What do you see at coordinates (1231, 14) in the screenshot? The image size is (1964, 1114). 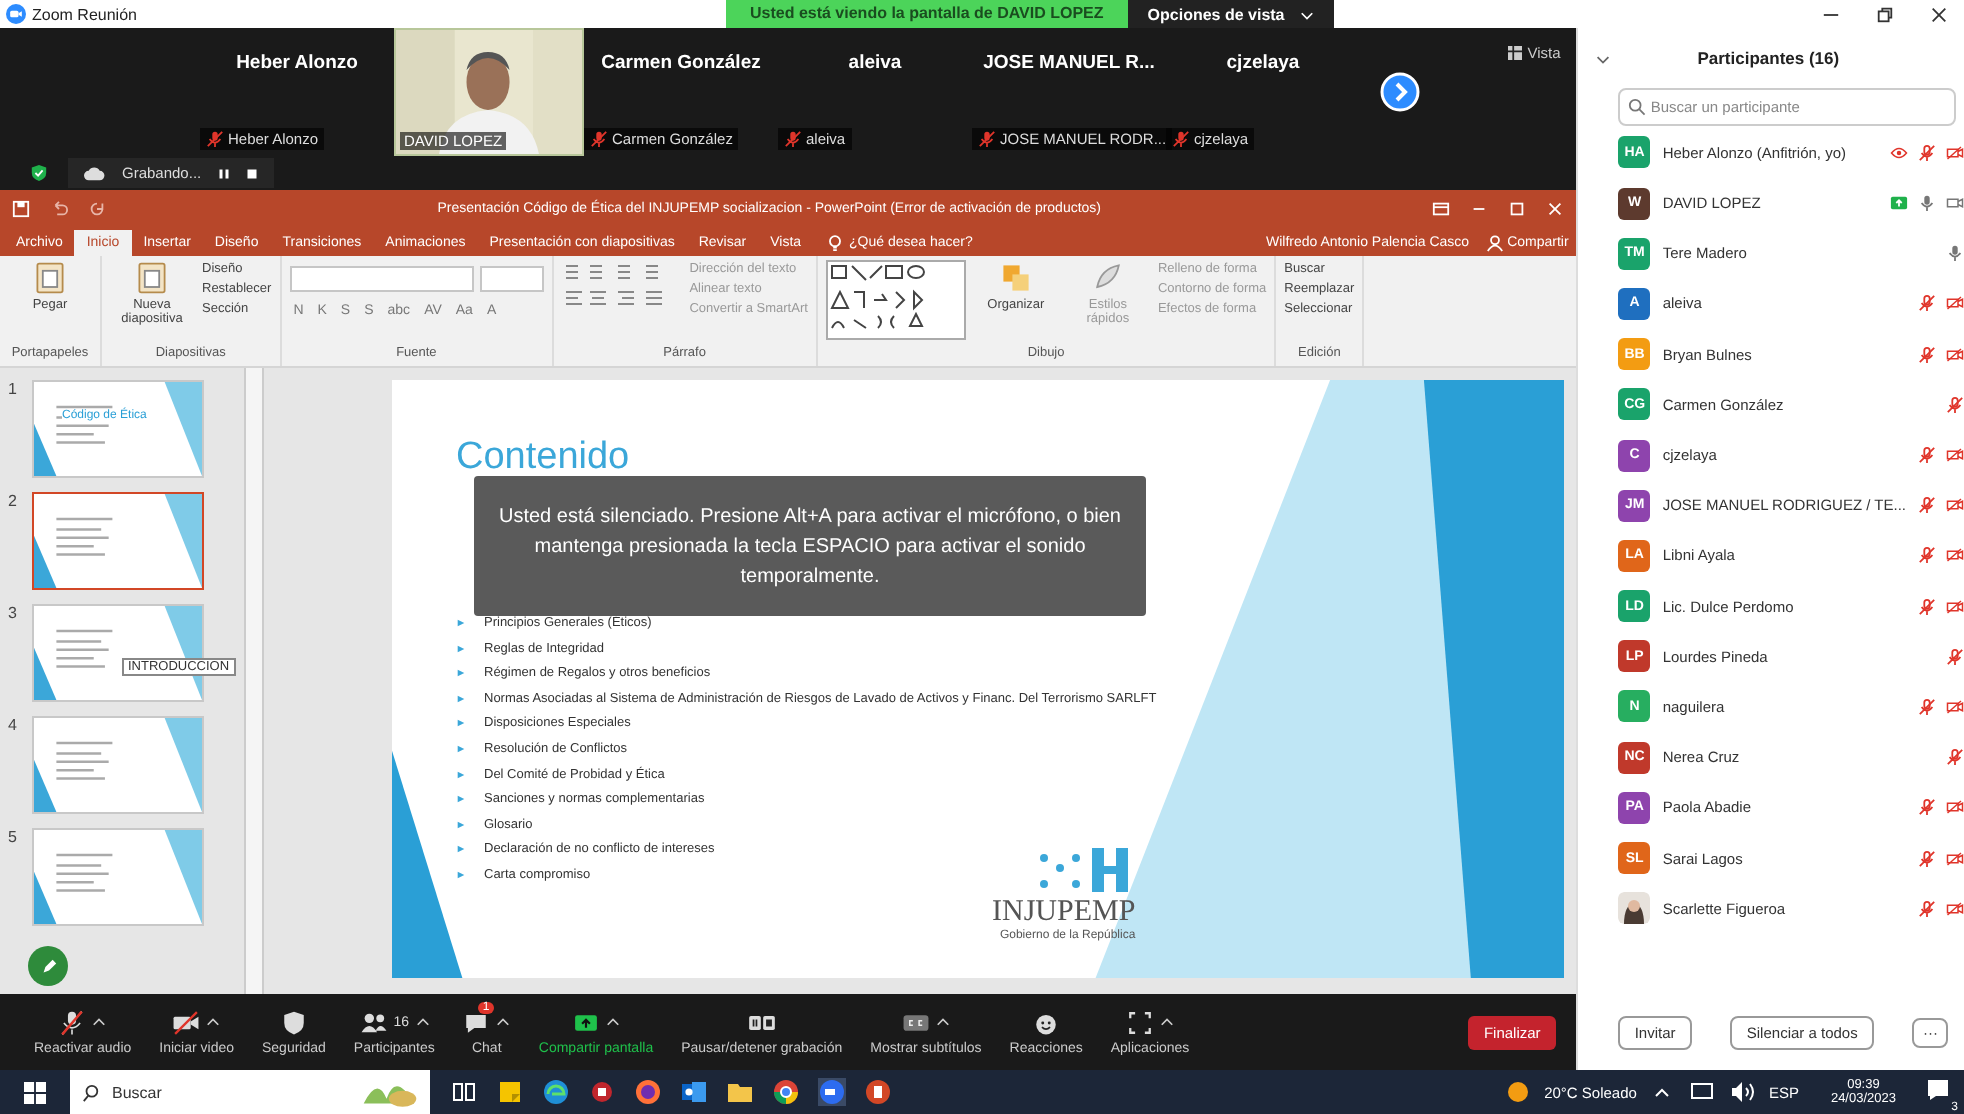 I see `view-options-button: Opciones de vista` at bounding box center [1231, 14].